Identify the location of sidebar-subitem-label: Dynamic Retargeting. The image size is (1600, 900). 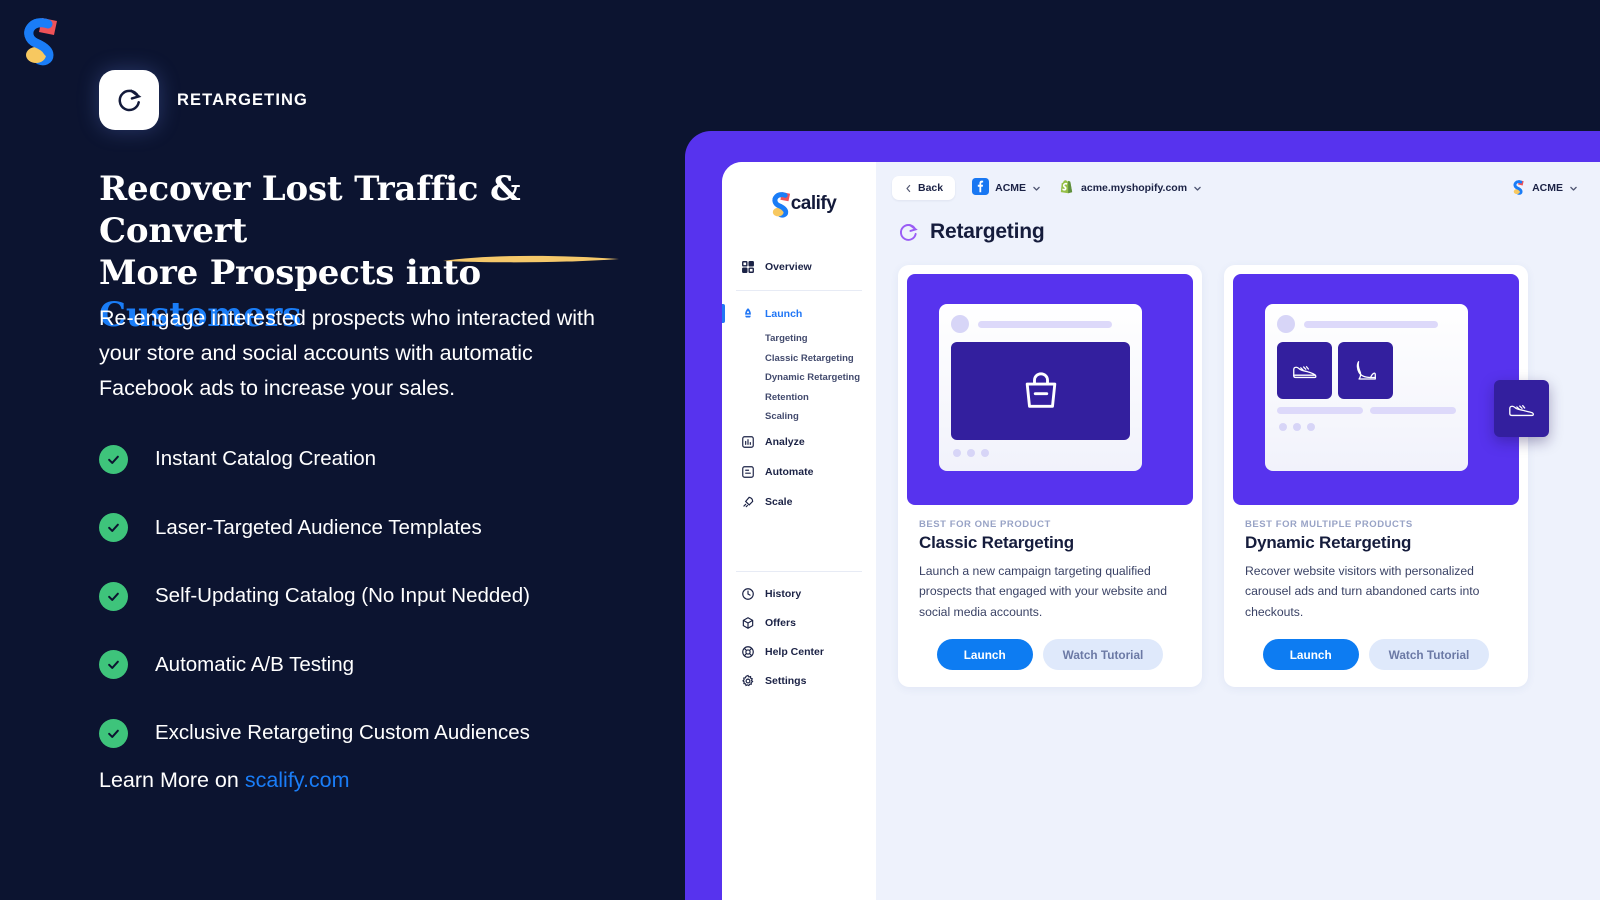
(813, 378).